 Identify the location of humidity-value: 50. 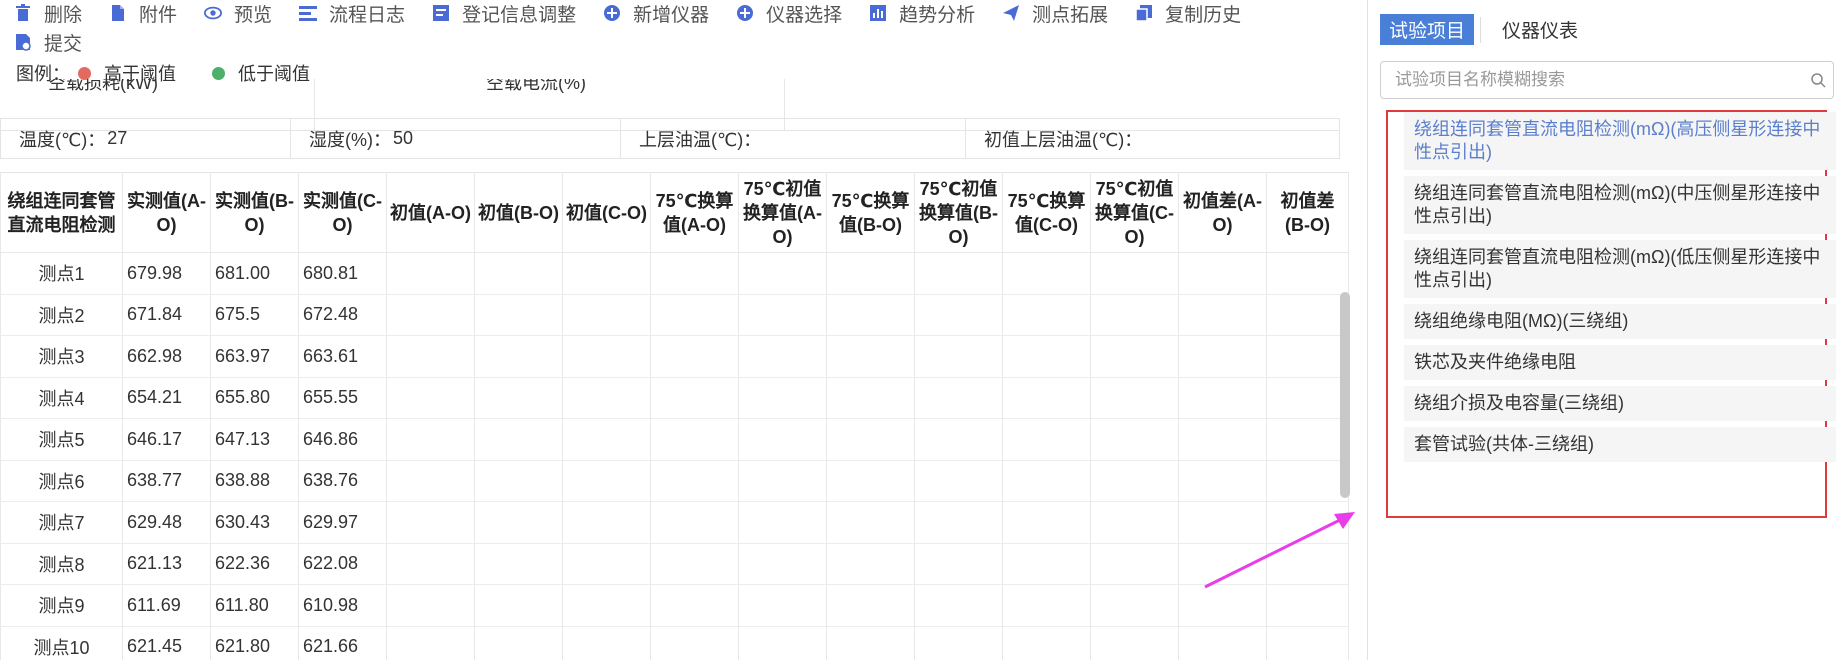
(403, 138).